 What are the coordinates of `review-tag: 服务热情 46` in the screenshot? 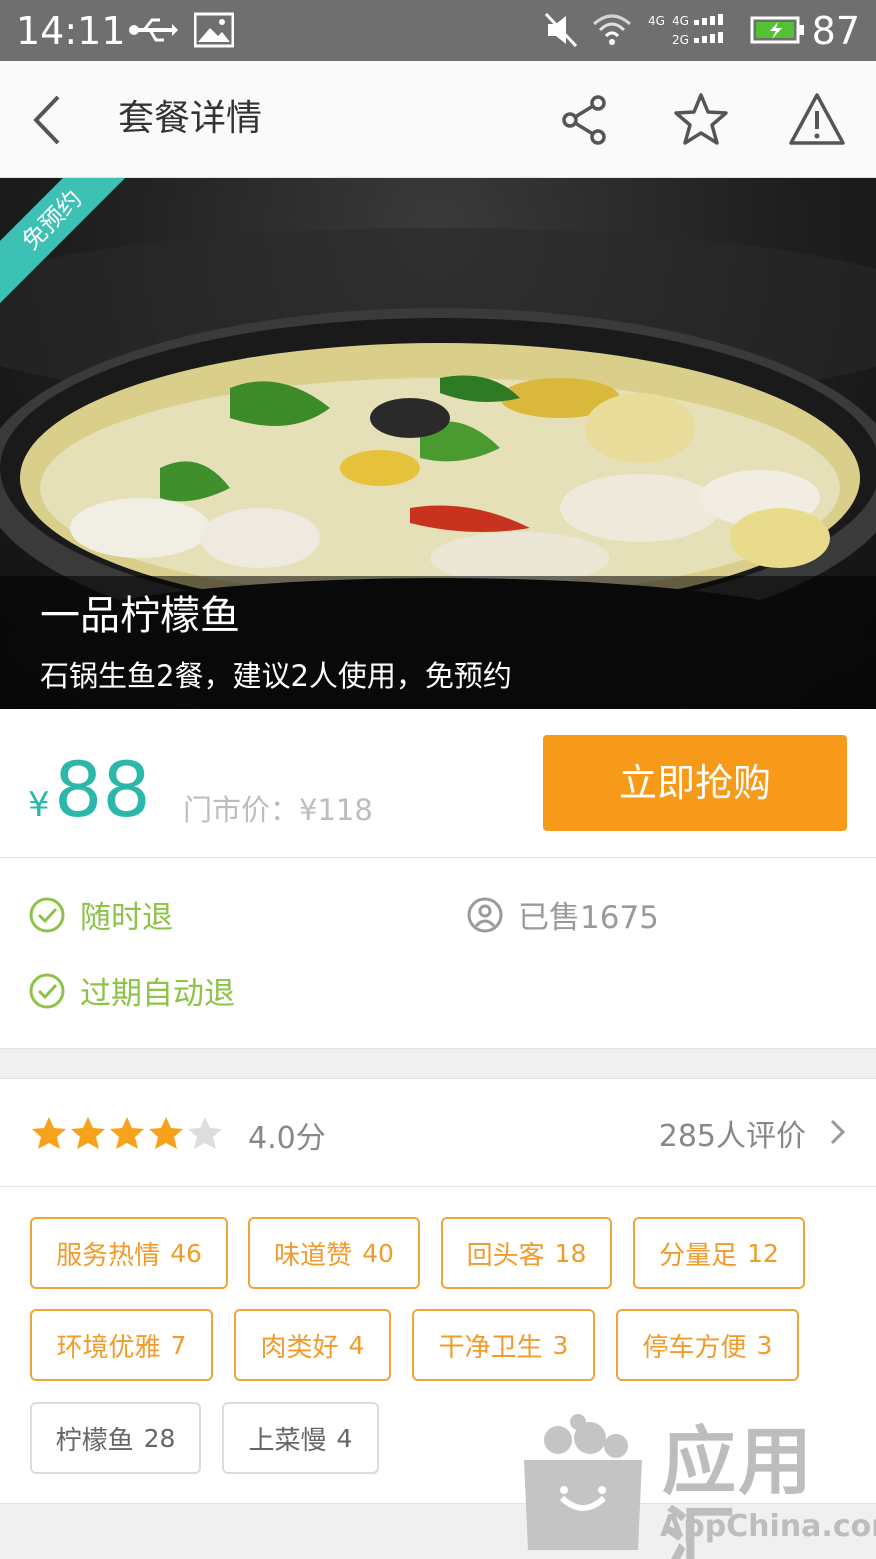 It's located at (129, 1253).